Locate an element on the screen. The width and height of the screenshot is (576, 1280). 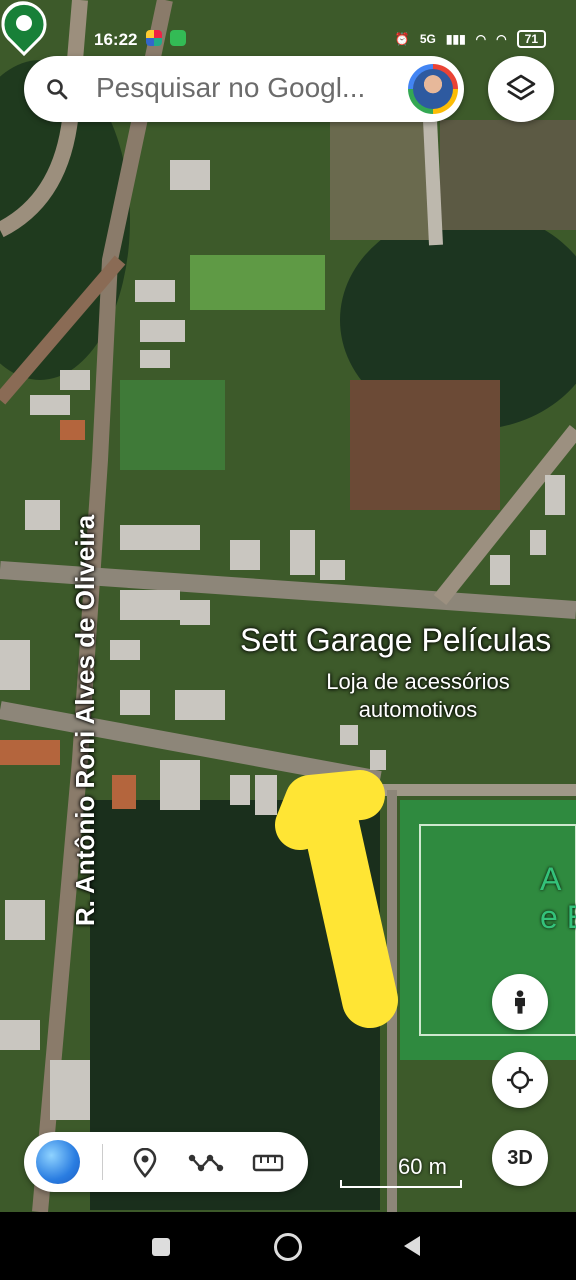
scale-bar is located at coordinates (401, 1184).